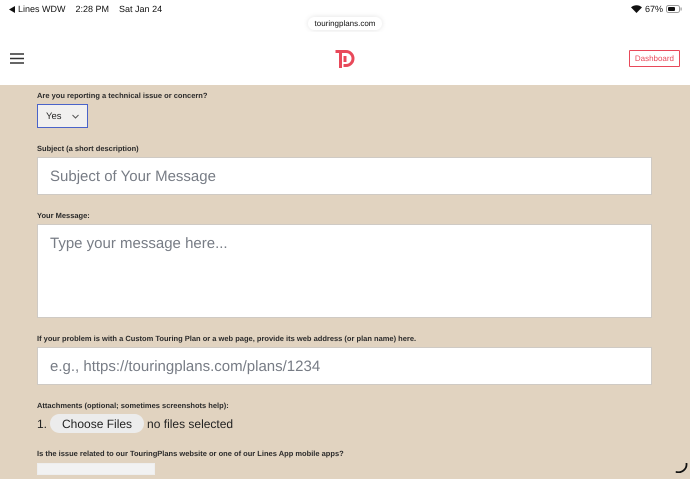  Describe the element at coordinates (344, 366) in the screenshot. I see `input-field: e.g., https://touringplans.com/plans/1234` at that location.